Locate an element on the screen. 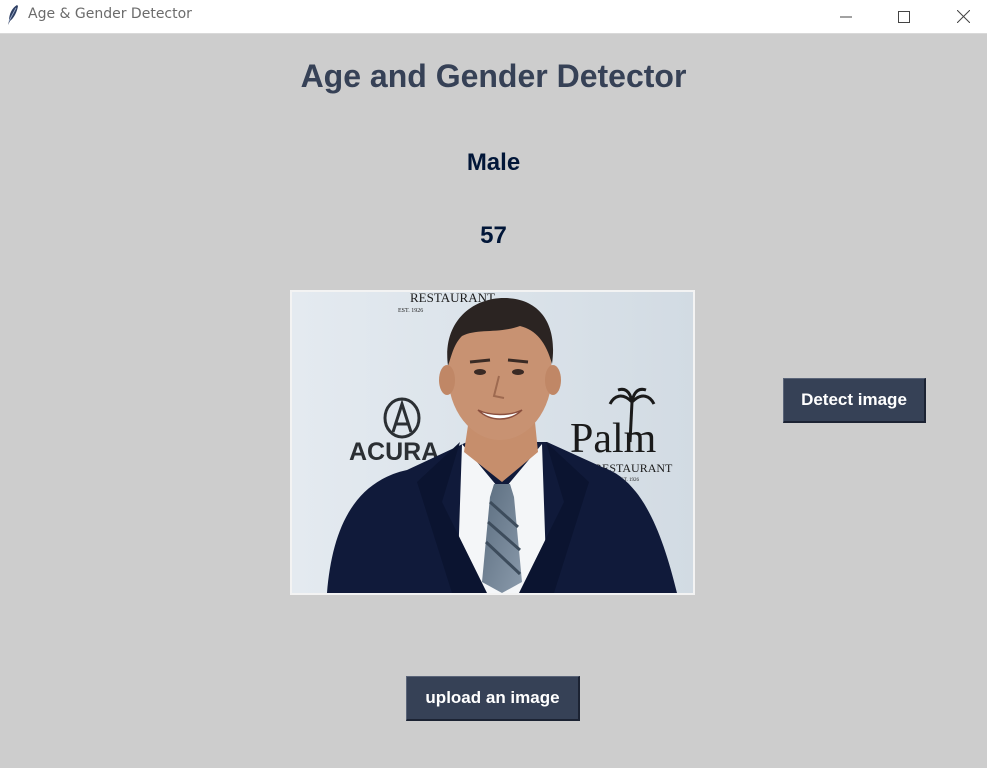  minimize-icon is located at coordinates (846, 16).